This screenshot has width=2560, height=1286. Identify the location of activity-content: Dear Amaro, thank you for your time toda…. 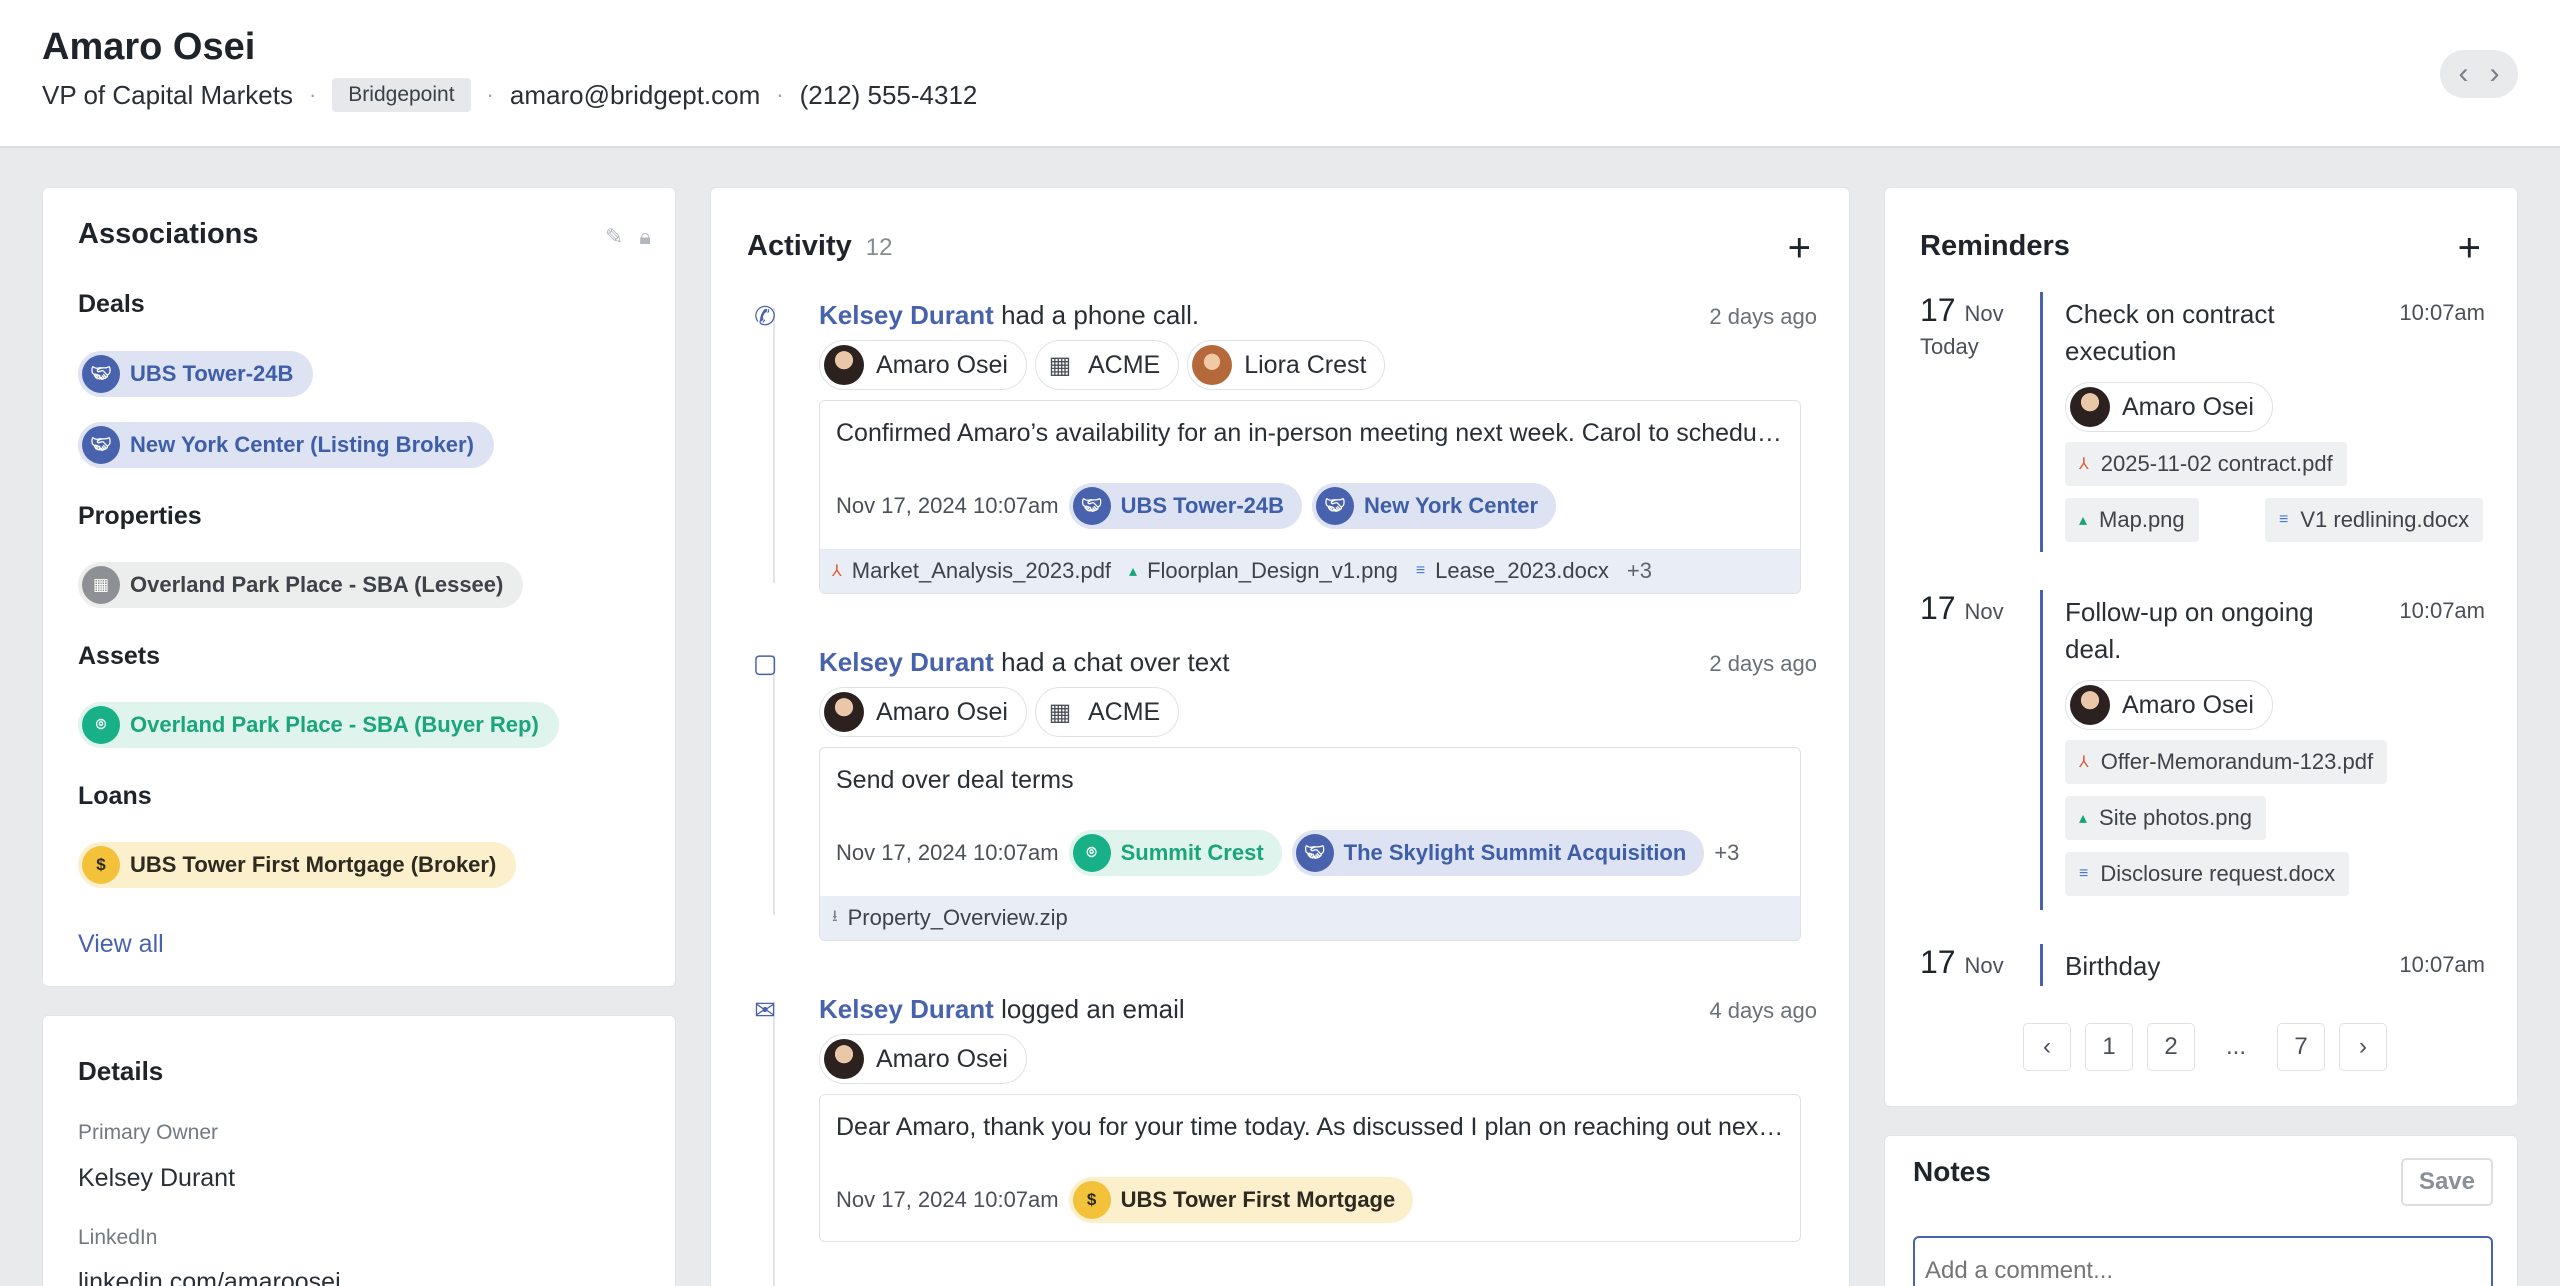
(1310, 1168).